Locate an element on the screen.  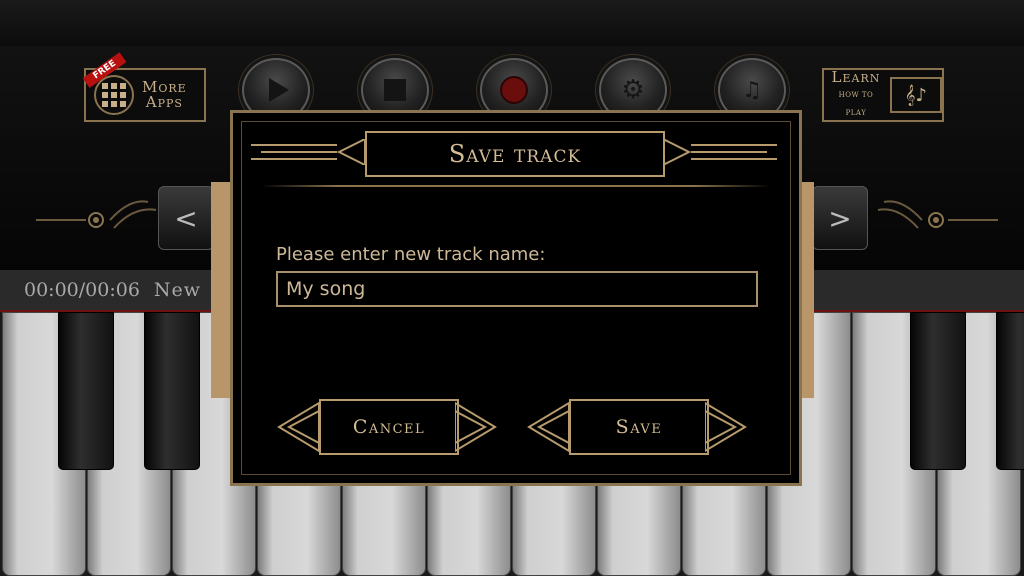
stop-icon is located at coordinates (395, 90).